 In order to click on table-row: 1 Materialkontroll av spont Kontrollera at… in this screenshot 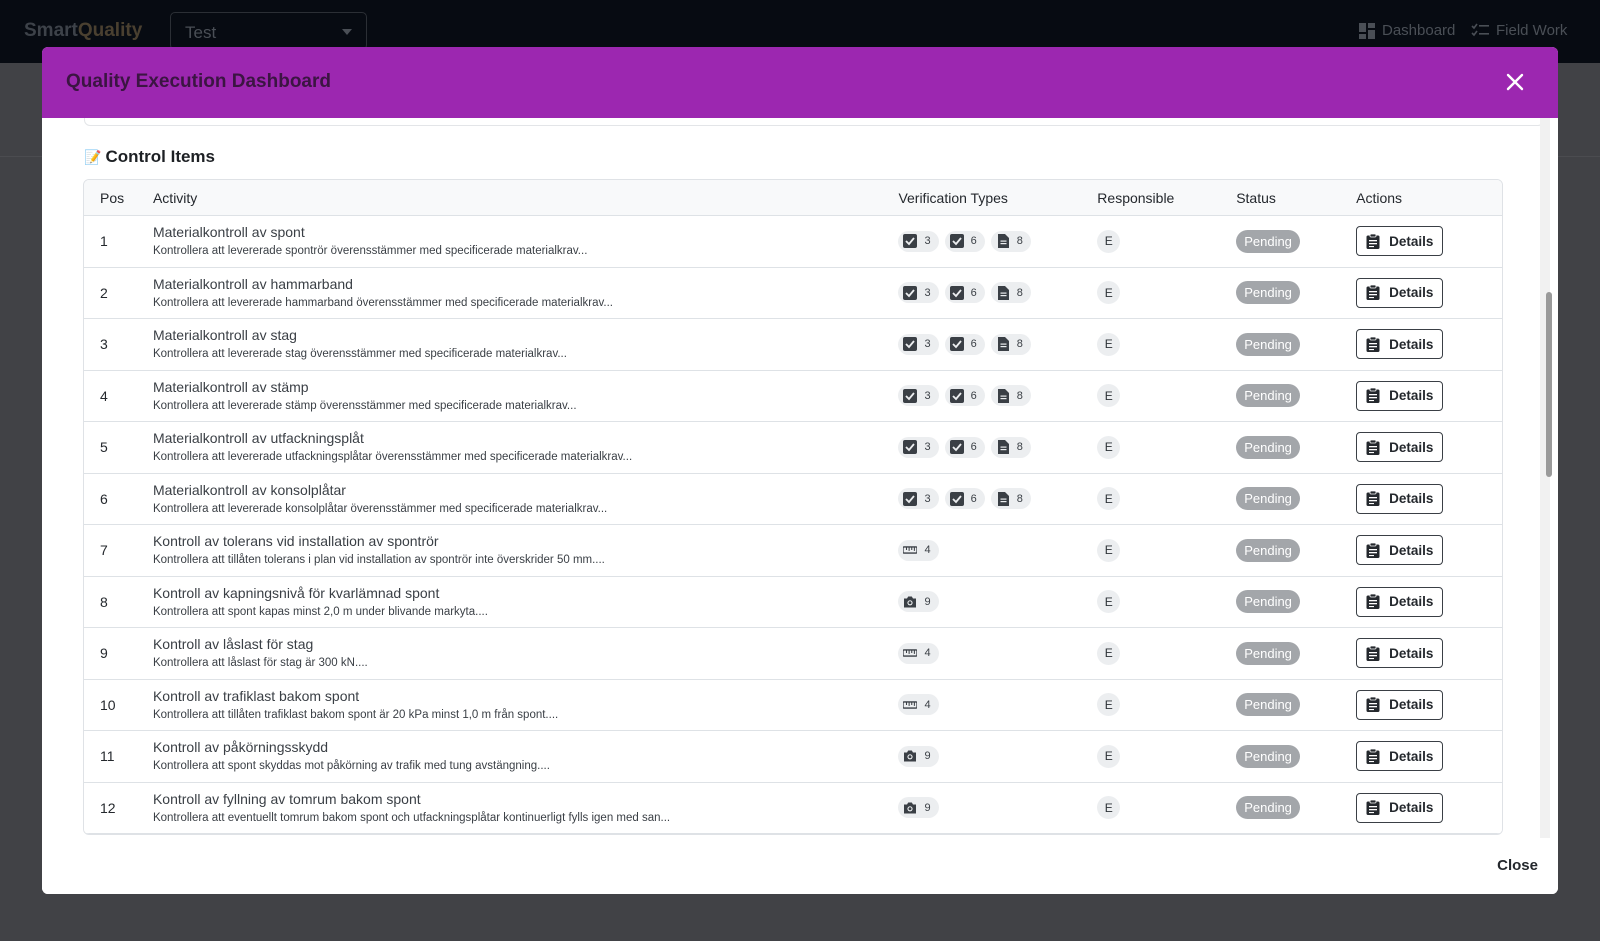, I will do `click(793, 242)`.